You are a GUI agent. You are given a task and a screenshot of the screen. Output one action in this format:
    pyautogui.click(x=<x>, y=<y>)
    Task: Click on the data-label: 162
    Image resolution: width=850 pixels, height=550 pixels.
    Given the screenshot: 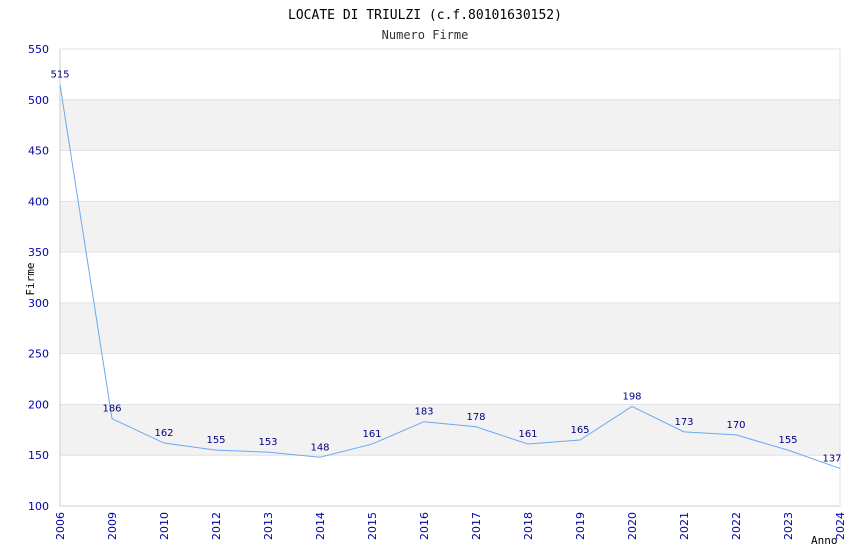 What is the action you would take?
    pyautogui.click(x=163, y=433)
    